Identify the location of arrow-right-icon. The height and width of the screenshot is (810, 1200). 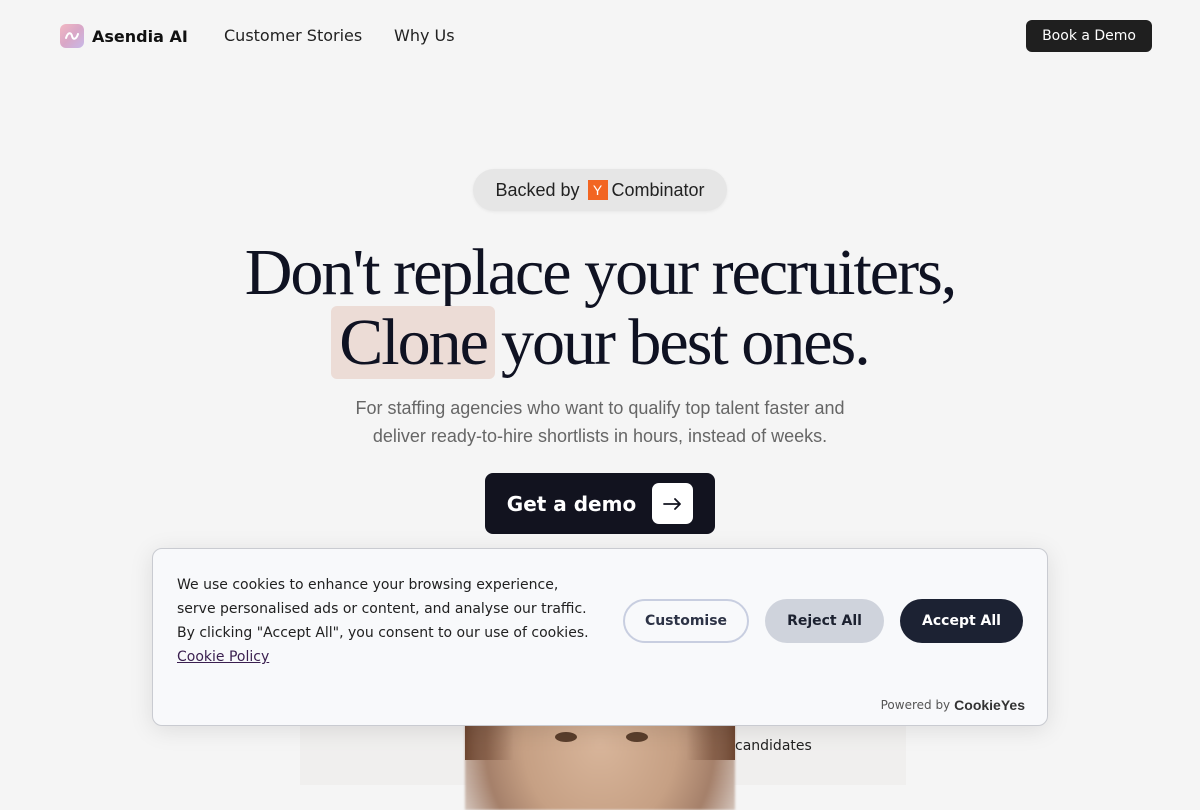
(673, 503).